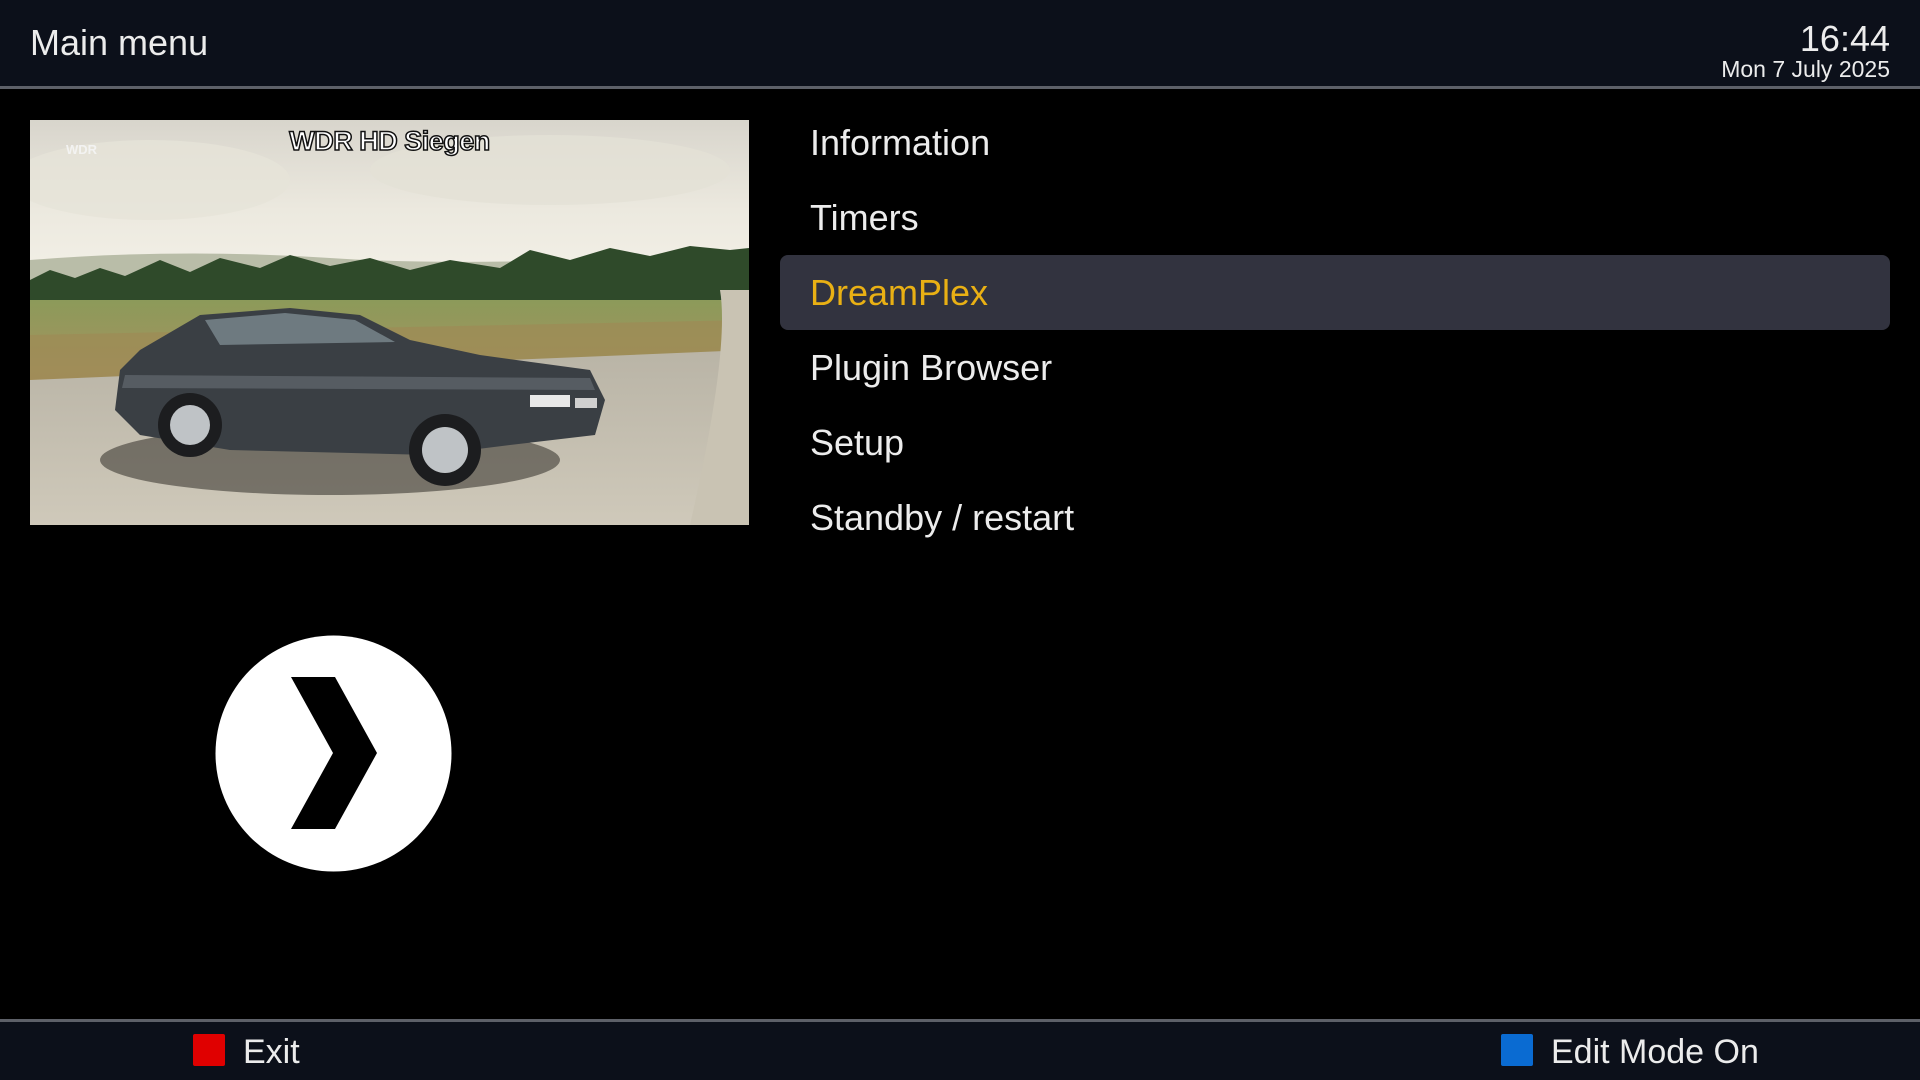 This screenshot has width=1920, height=1080. I want to click on tv-preview: WDR WDR HD Siegen, so click(389, 322).